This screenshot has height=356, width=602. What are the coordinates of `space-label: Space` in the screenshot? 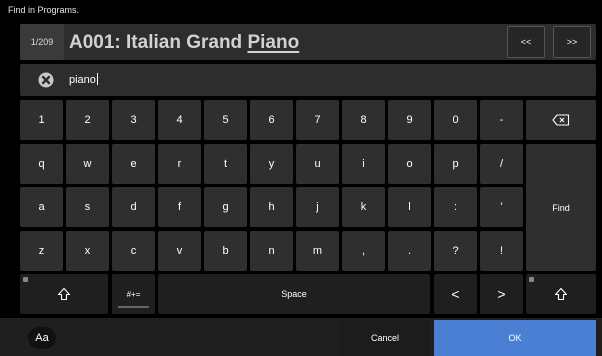 It's located at (294, 294).